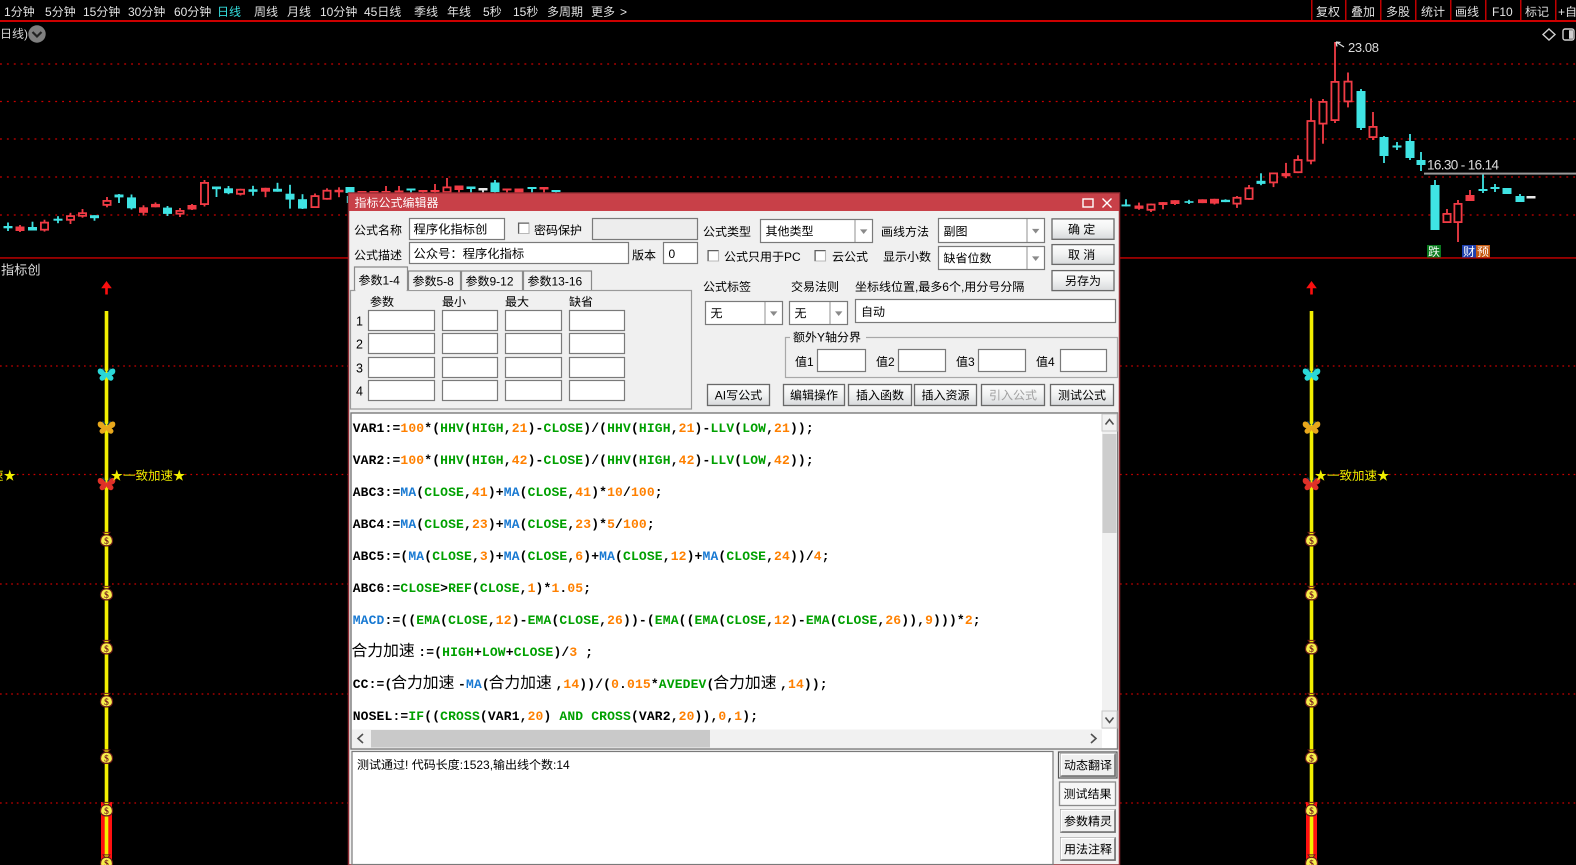  What do you see at coordinates (484, 556) in the screenshot?
I see `svg-text: 3` at bounding box center [484, 556].